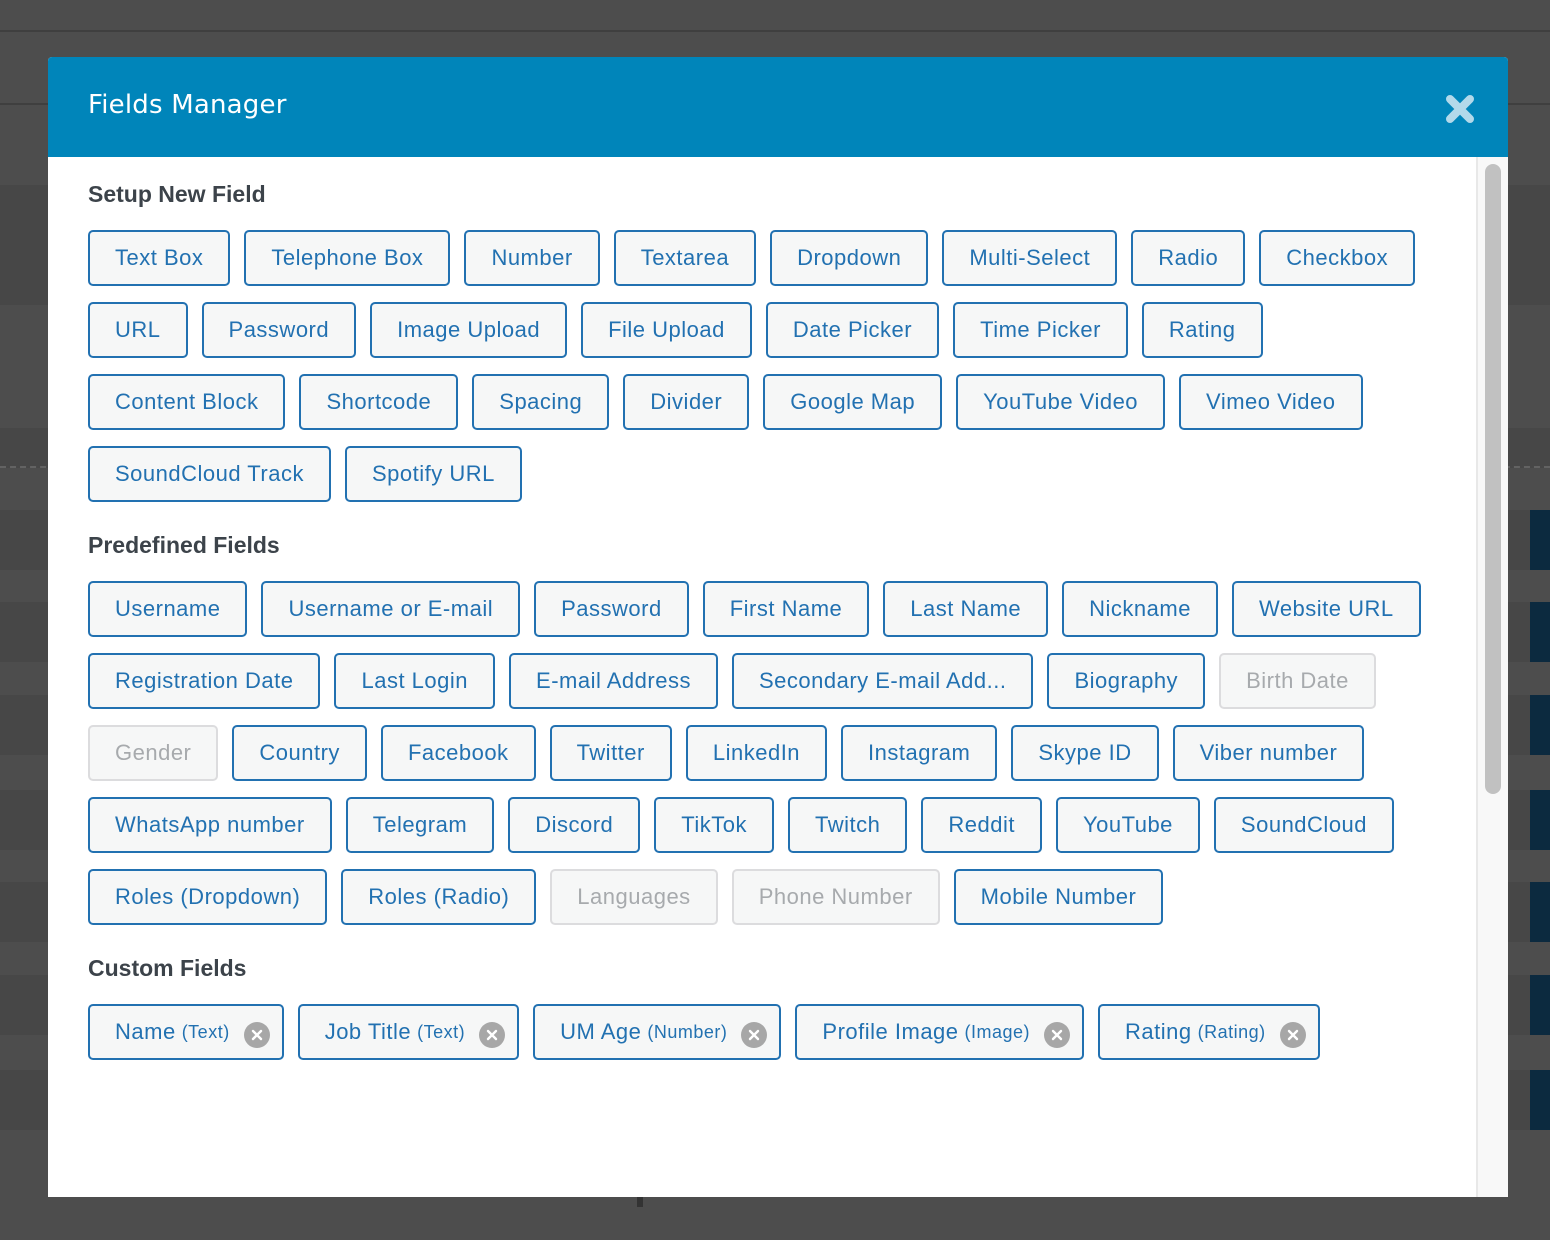  What do you see at coordinates (433, 474) in the screenshot?
I see `setup-field-button-spotify-url: Spotify URL` at bounding box center [433, 474].